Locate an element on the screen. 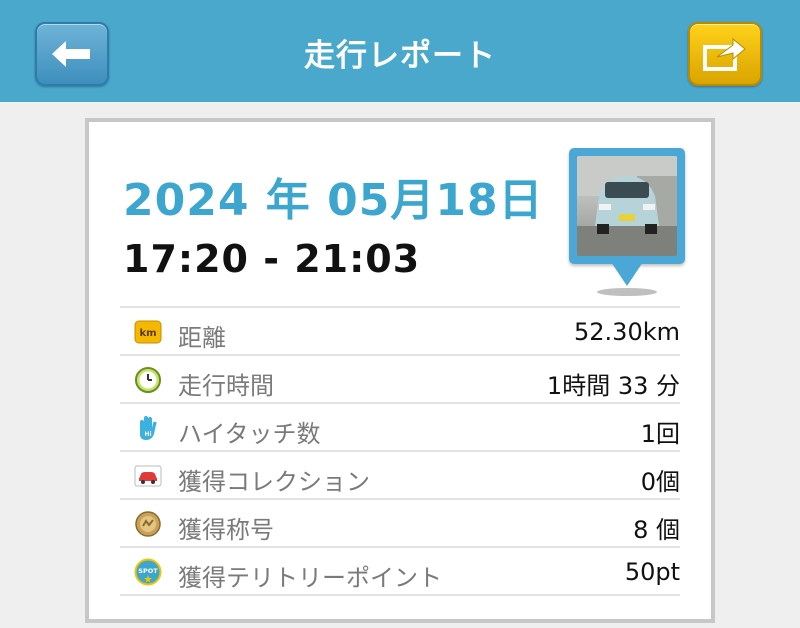  stat-value: 8 個 is located at coordinates (656, 530).